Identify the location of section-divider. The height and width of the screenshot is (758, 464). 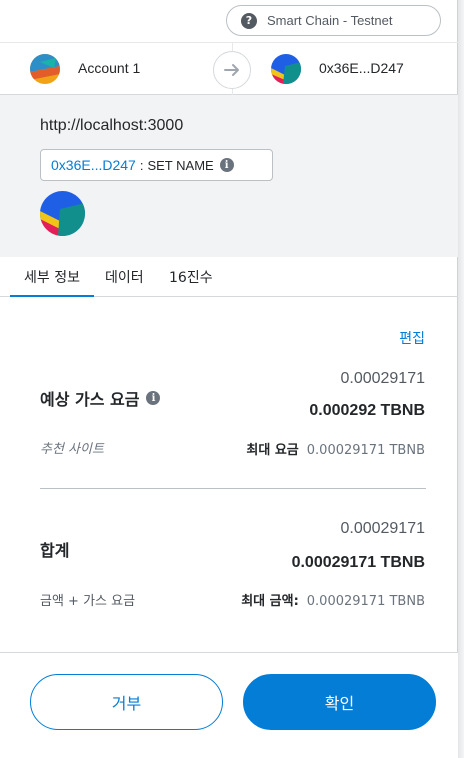
(233, 488).